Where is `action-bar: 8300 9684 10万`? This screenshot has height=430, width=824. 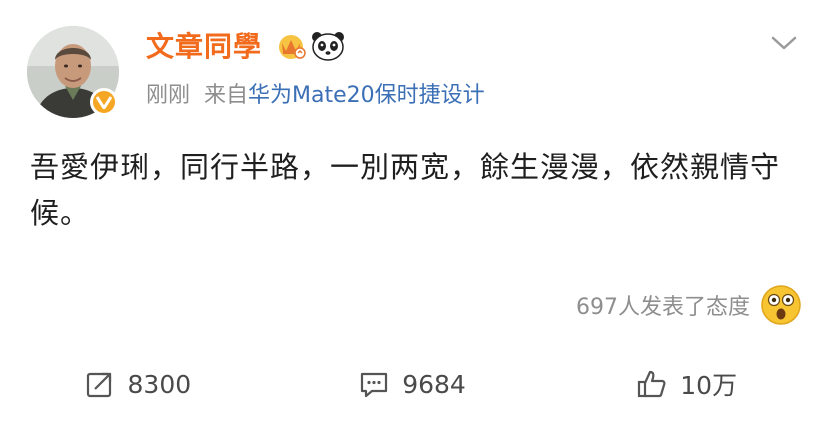
action-bar: 8300 9684 10万 is located at coordinates (412, 384).